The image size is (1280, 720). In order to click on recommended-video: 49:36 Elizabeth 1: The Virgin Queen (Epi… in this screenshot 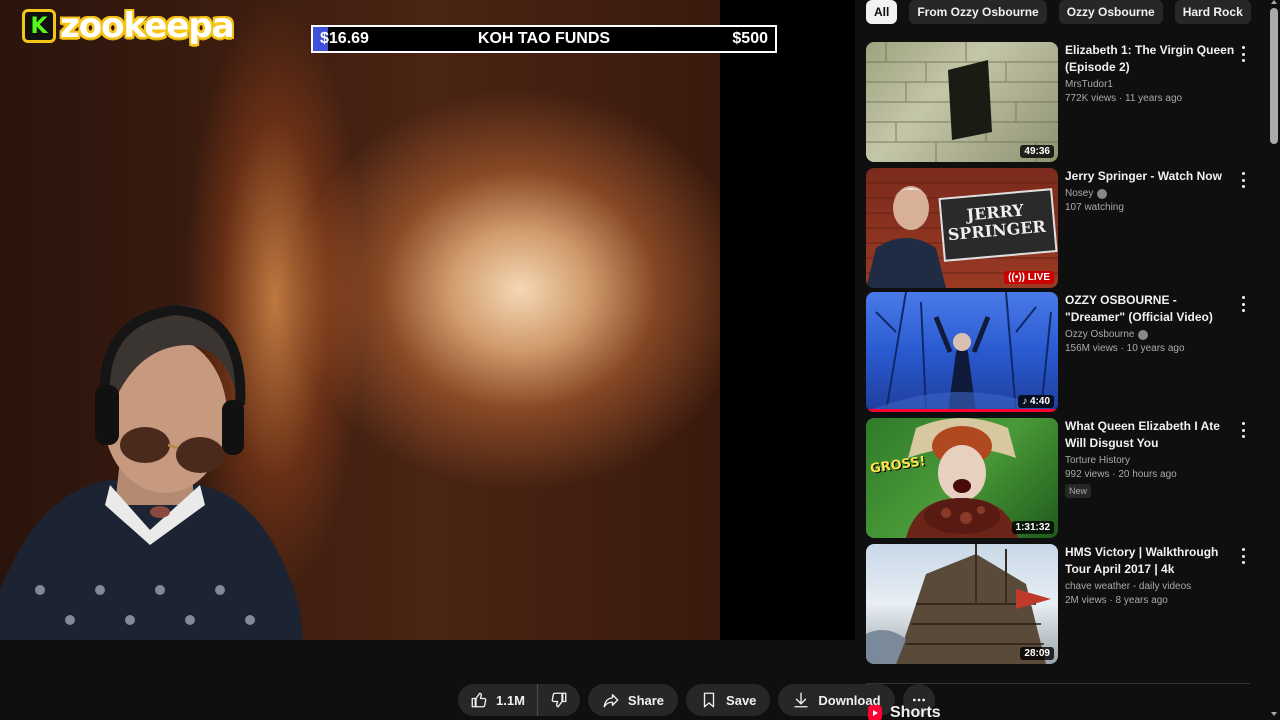, I will do `click(1066, 102)`.